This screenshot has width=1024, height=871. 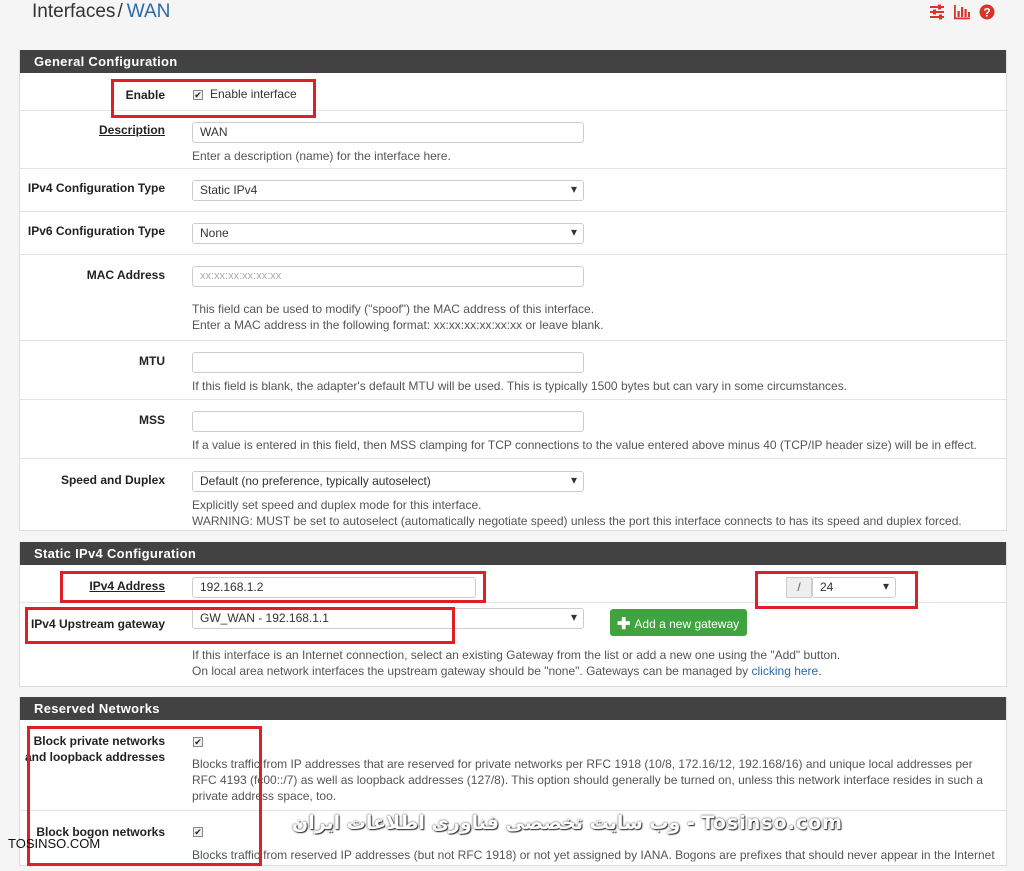 I want to click on watermark-logo-text: TOSINSO.COM, so click(x=54, y=843).